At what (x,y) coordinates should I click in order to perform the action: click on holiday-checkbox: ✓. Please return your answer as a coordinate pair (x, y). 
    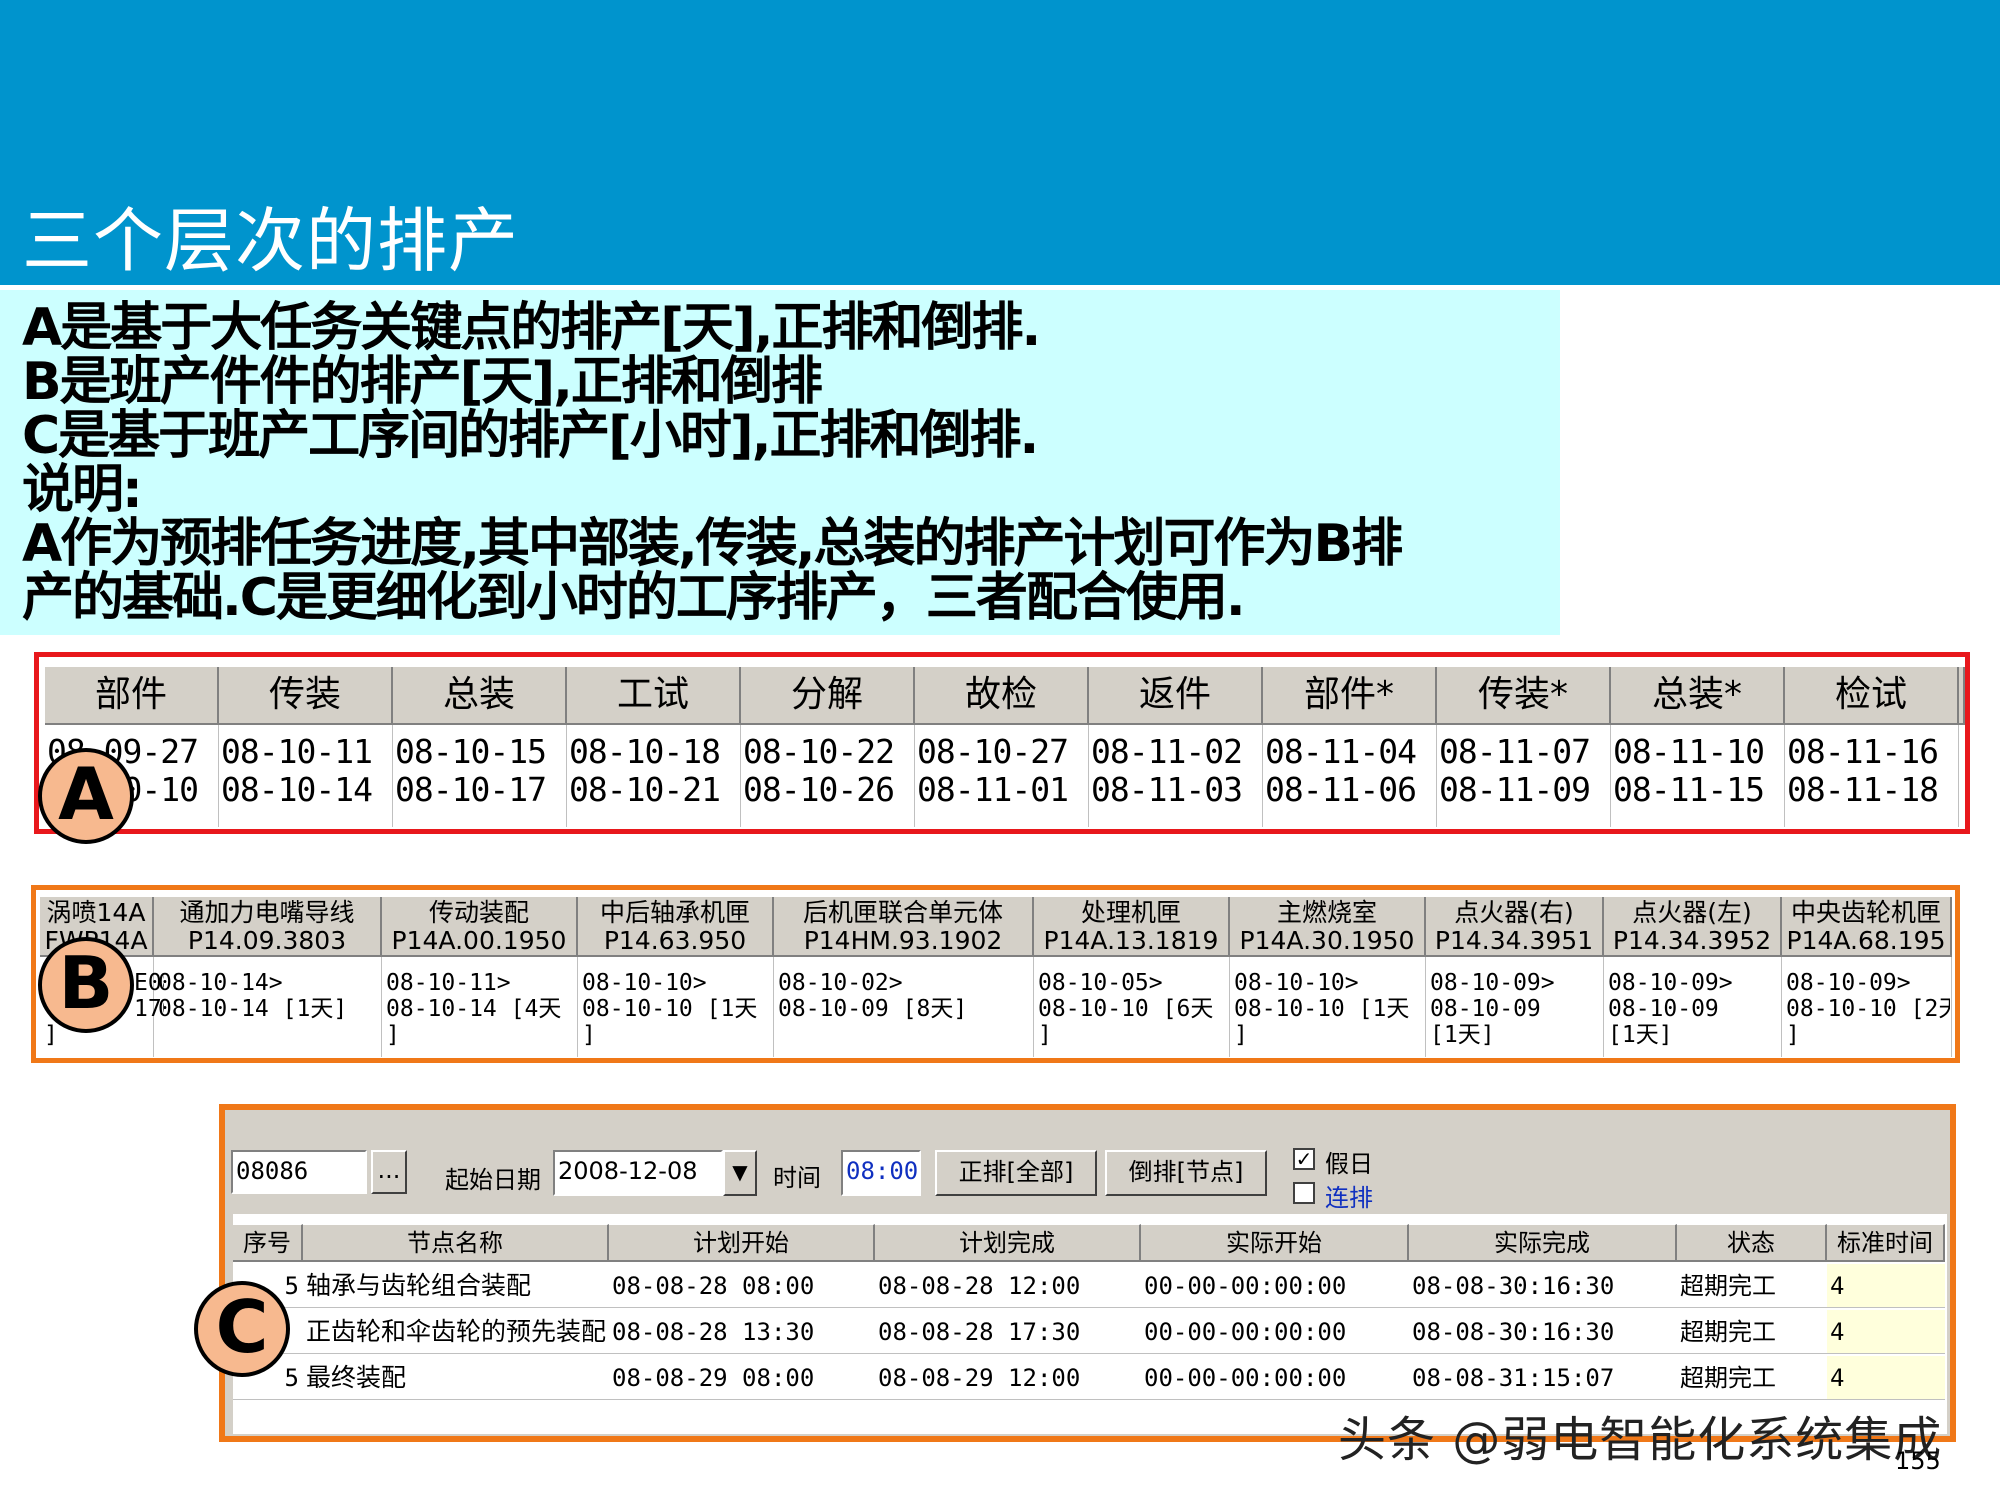
    Looking at the image, I should click on (1304, 1159).